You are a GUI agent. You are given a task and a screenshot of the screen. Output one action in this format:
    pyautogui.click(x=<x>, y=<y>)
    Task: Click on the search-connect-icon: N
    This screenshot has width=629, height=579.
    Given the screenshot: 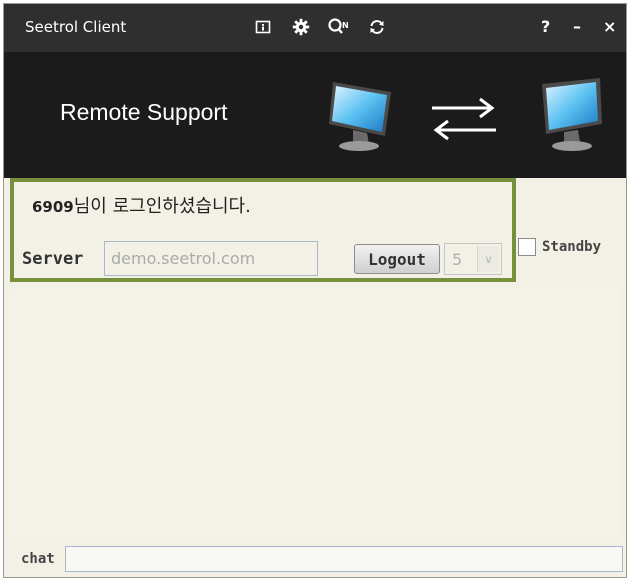 What is the action you would take?
    pyautogui.click(x=340, y=27)
    